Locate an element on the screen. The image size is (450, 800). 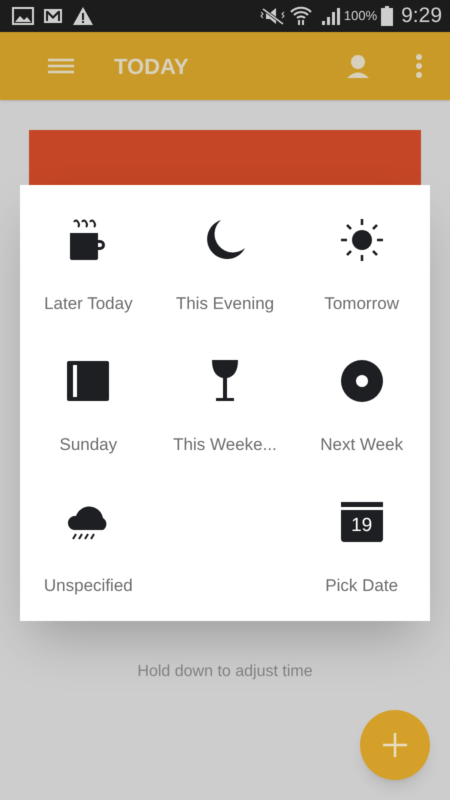
snooze-option: This Evening is located at coordinates (225, 265).